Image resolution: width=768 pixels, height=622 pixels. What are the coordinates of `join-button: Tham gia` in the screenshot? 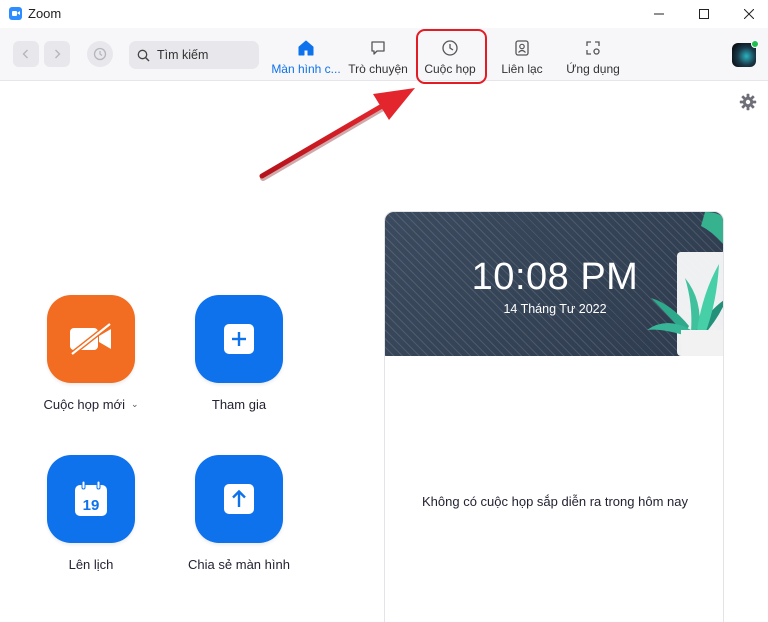 It's located at (239, 353).